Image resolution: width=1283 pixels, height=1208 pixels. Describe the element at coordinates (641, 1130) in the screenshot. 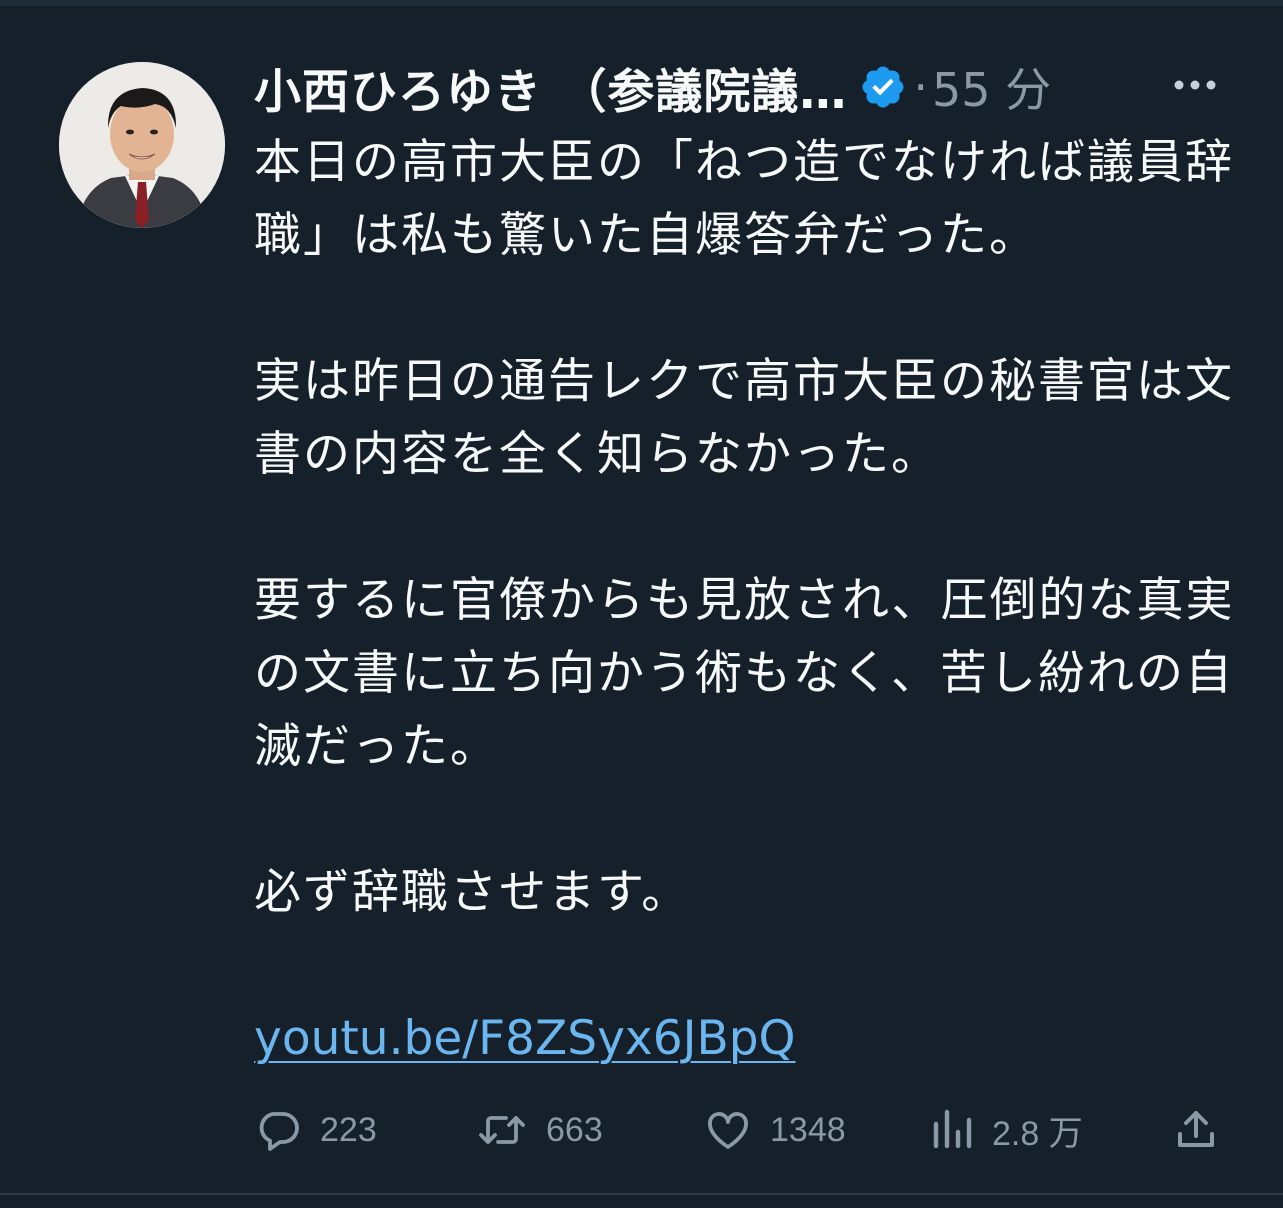

I see `action-bar: 223 663 1348 2.8 万` at that location.